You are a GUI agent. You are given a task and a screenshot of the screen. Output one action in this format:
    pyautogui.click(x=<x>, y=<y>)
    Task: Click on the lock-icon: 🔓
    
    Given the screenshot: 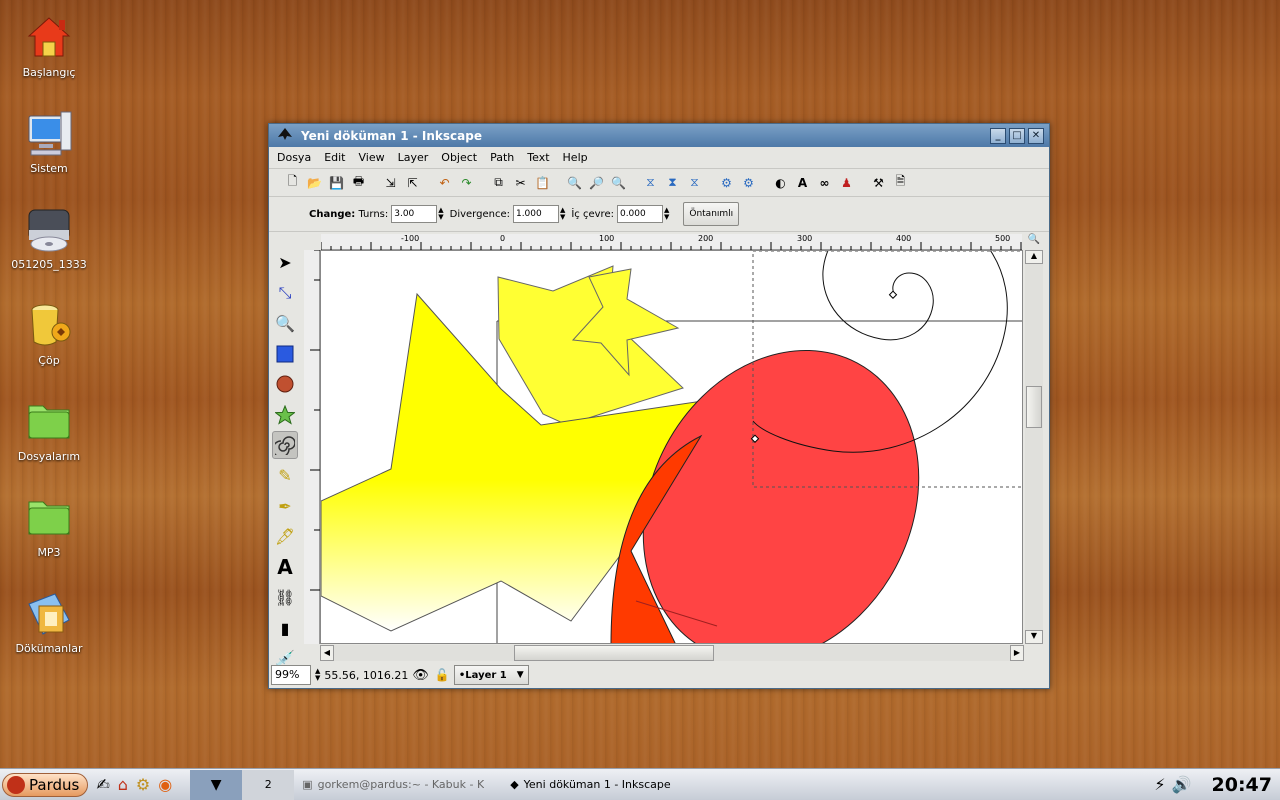 What is the action you would take?
    pyautogui.click(x=442, y=675)
    